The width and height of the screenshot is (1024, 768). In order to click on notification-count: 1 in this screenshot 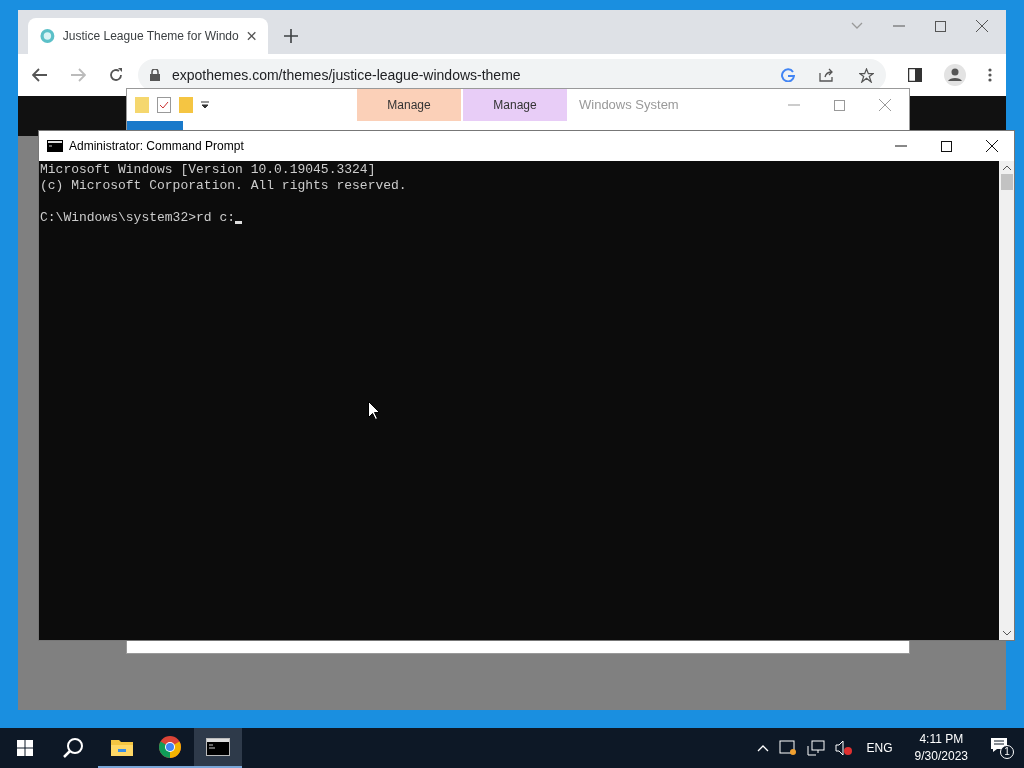, I will do `click(1007, 752)`.